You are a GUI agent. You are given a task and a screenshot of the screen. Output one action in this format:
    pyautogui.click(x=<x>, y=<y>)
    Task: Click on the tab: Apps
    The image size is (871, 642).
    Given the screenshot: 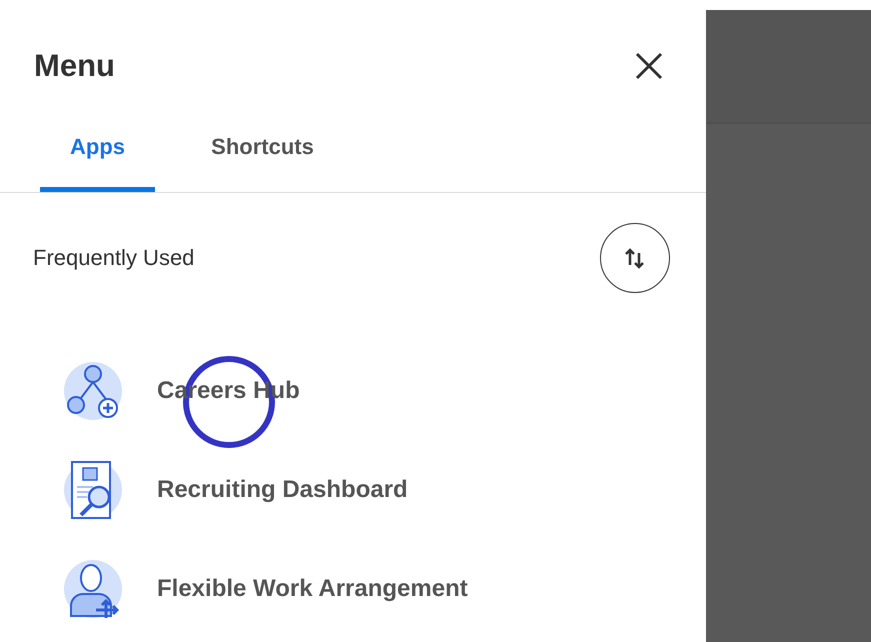 What is the action you would take?
    pyautogui.click(x=97, y=159)
    